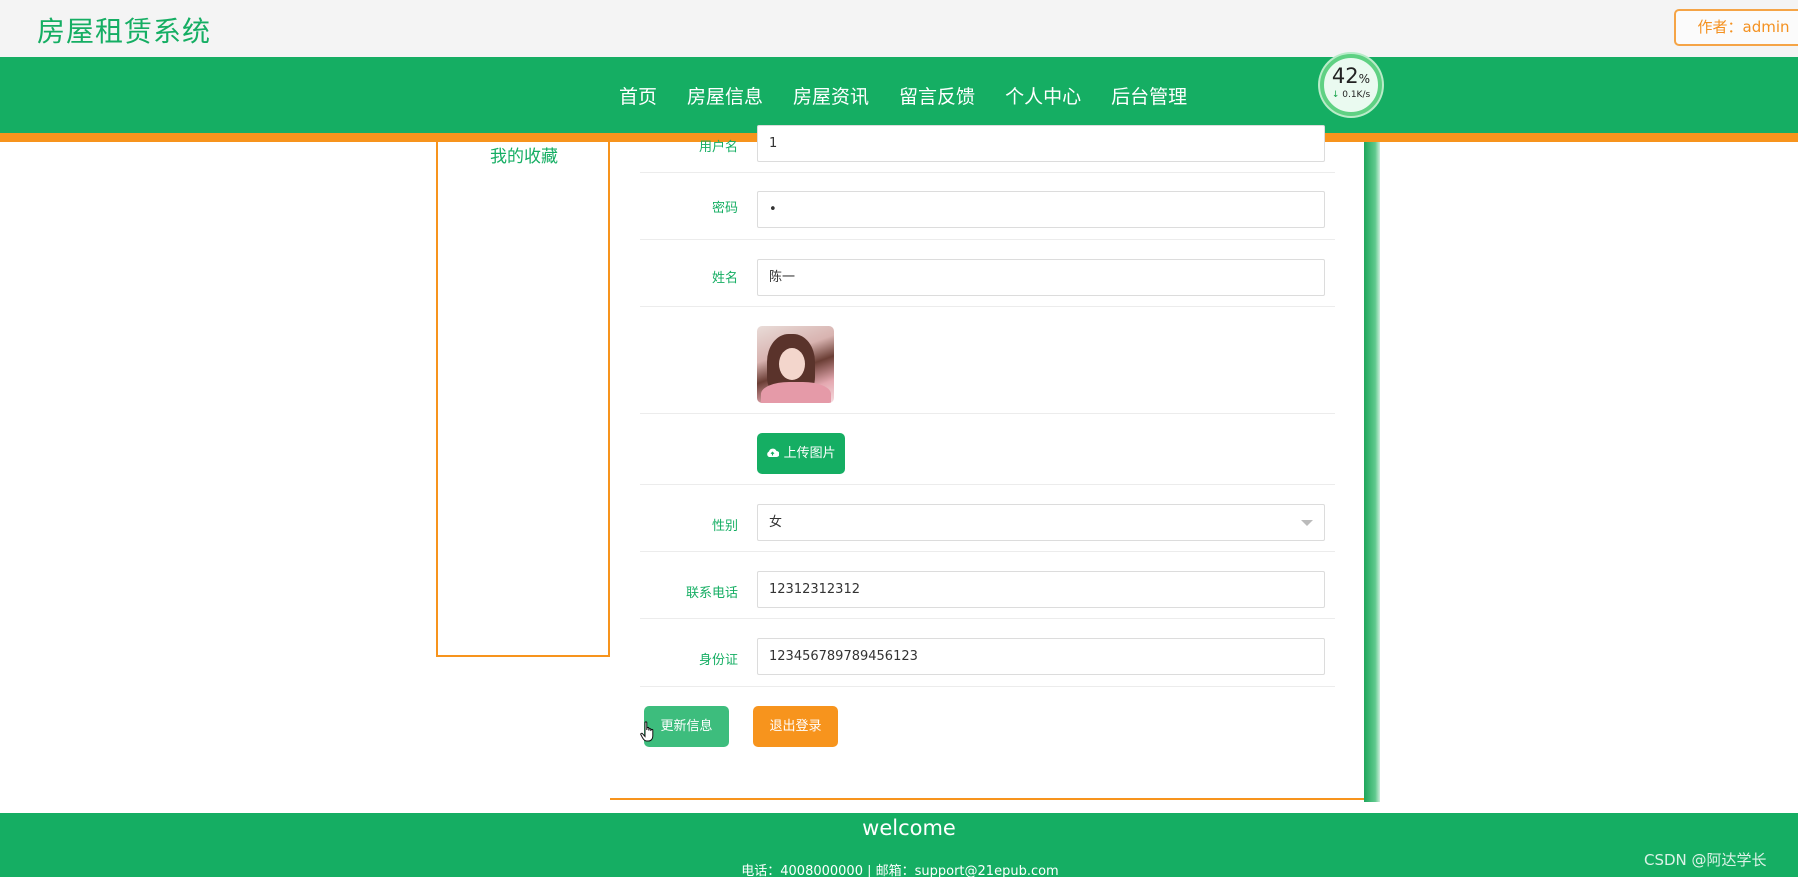 This screenshot has height=879, width=1798. I want to click on nav-item-personal-center: 个人中心, so click(1043, 95).